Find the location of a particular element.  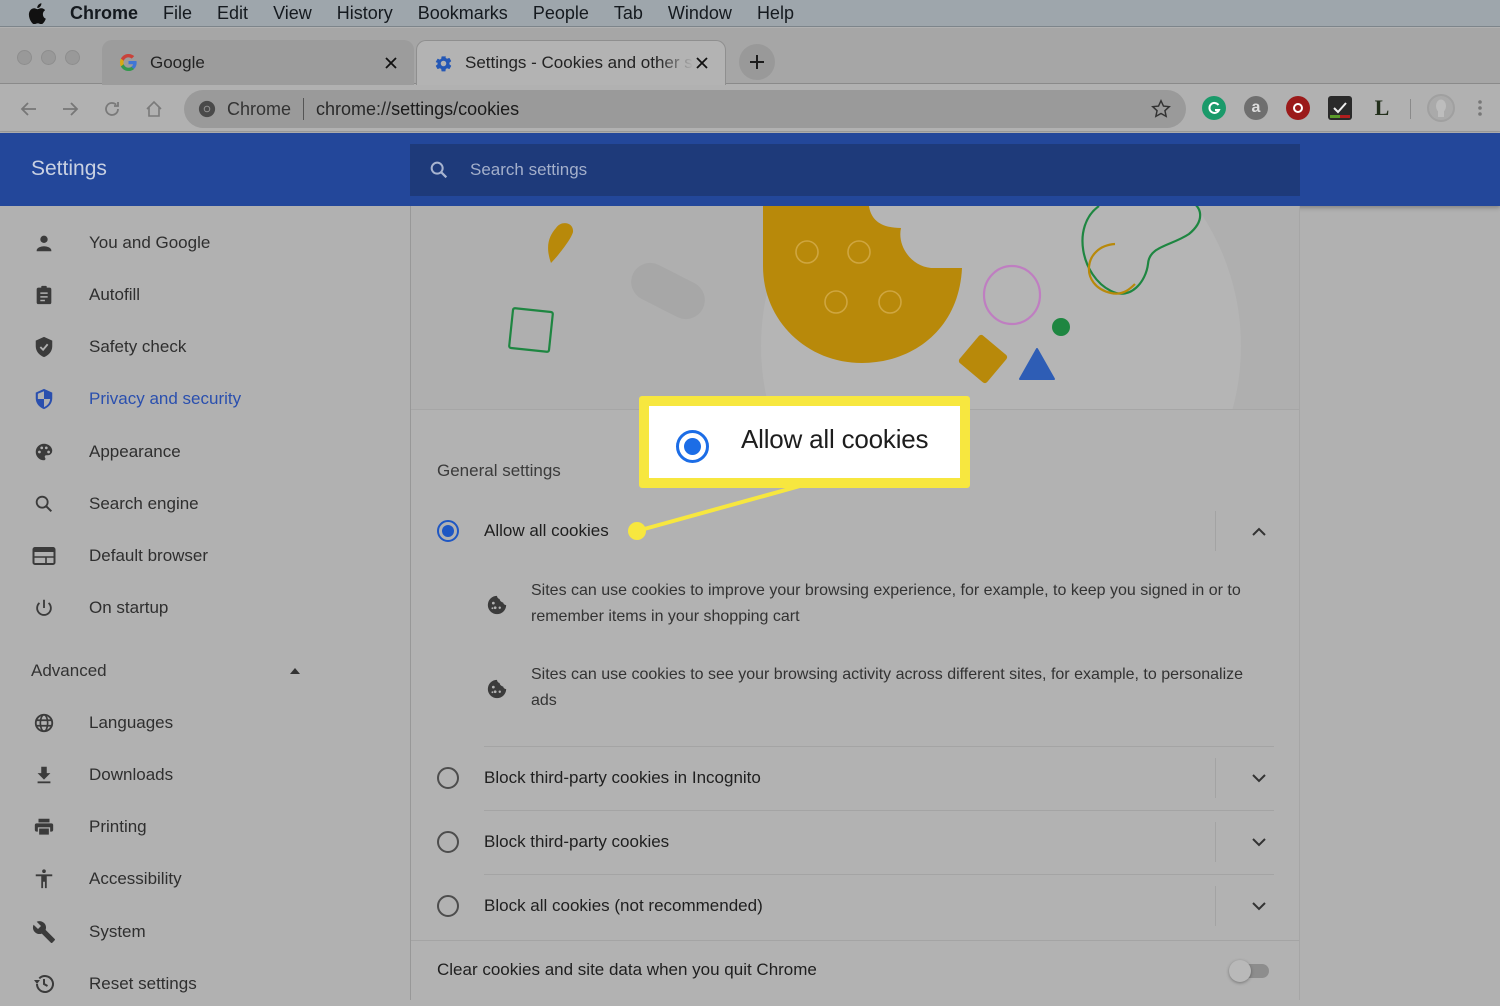

reload-button is located at coordinates (112, 109).